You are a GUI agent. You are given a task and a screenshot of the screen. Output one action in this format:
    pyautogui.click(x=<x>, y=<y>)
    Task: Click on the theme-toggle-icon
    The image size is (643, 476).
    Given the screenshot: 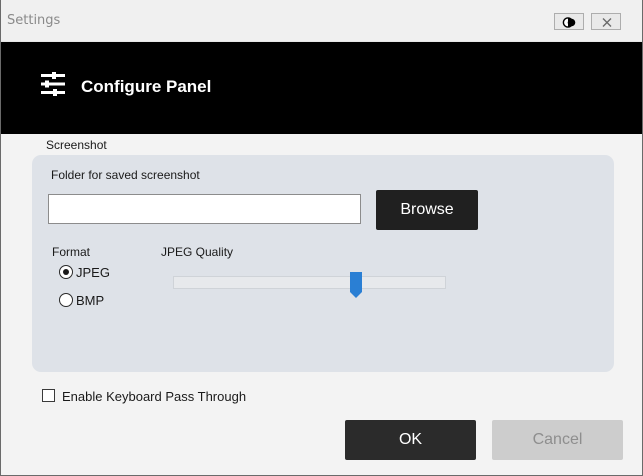 What is the action you would take?
    pyautogui.click(x=569, y=22)
    